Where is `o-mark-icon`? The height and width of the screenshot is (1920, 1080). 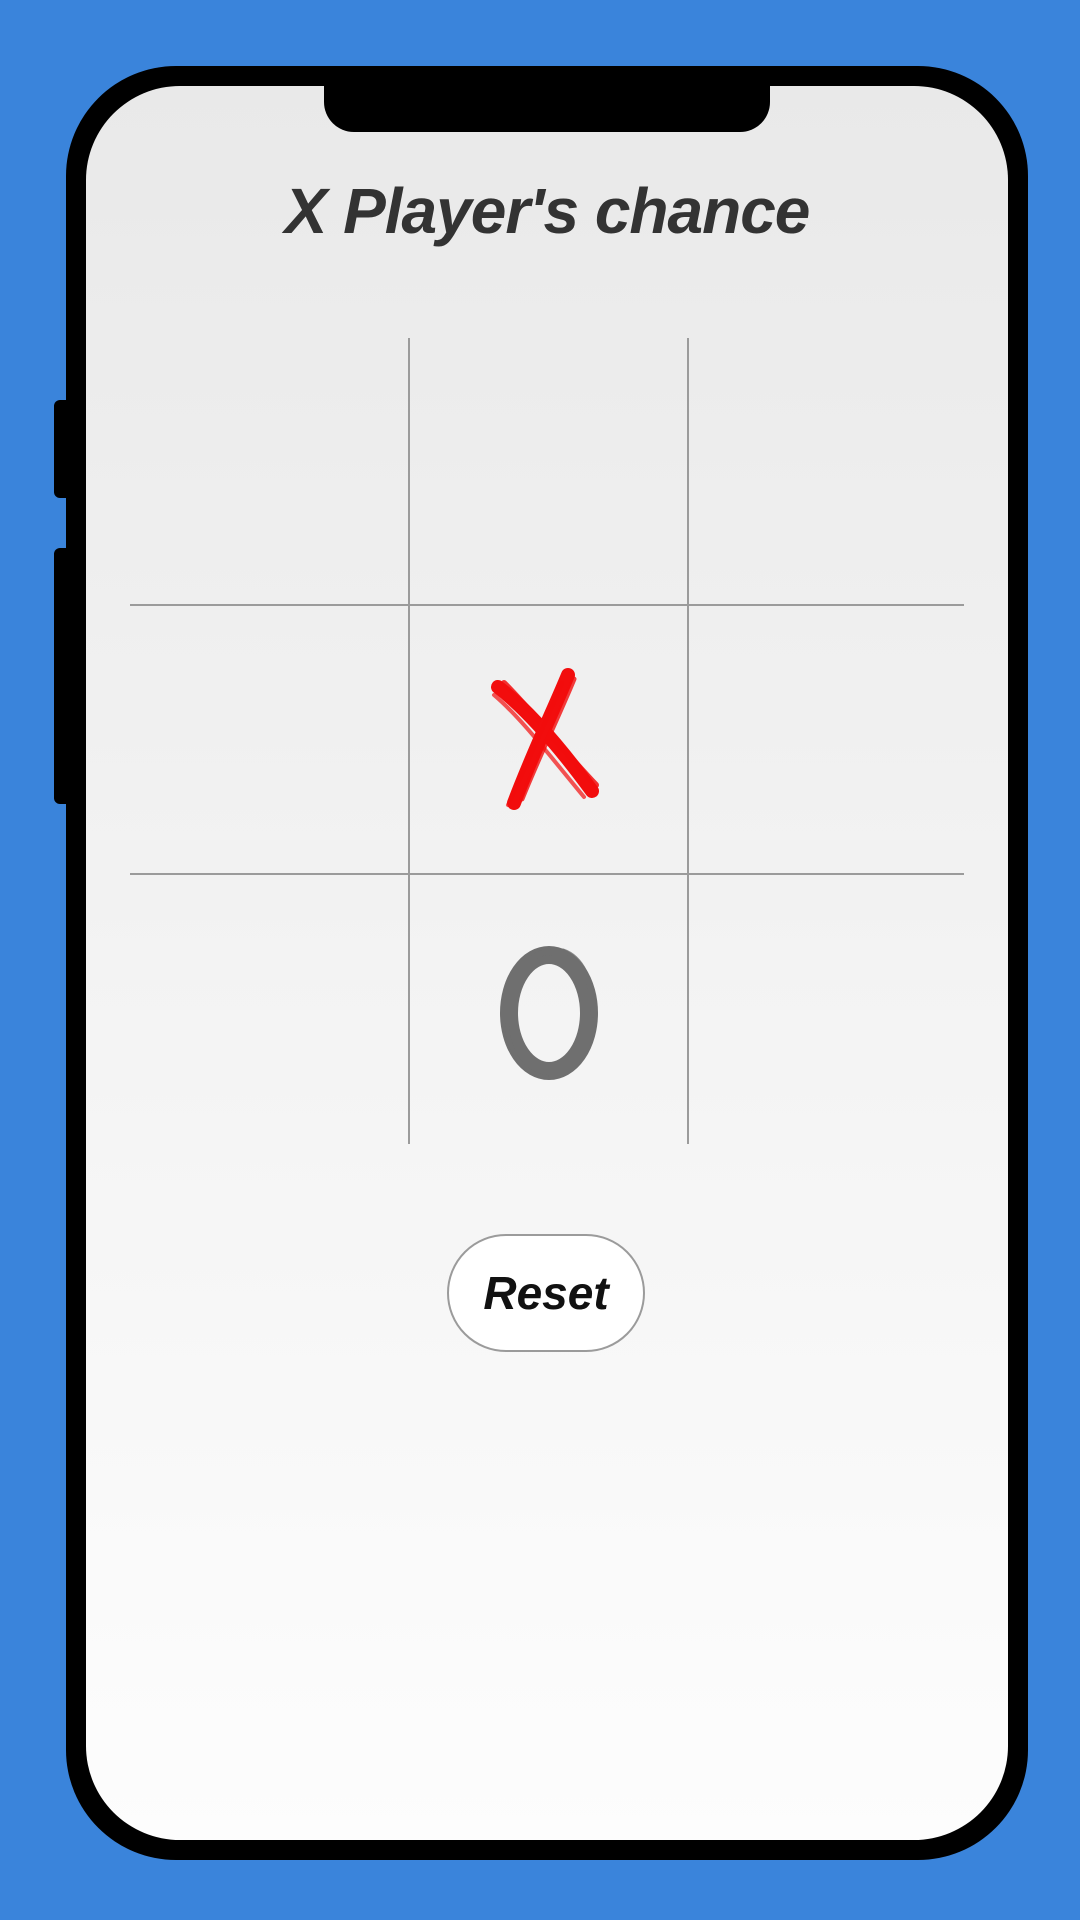 o-mark-icon is located at coordinates (548, 1012).